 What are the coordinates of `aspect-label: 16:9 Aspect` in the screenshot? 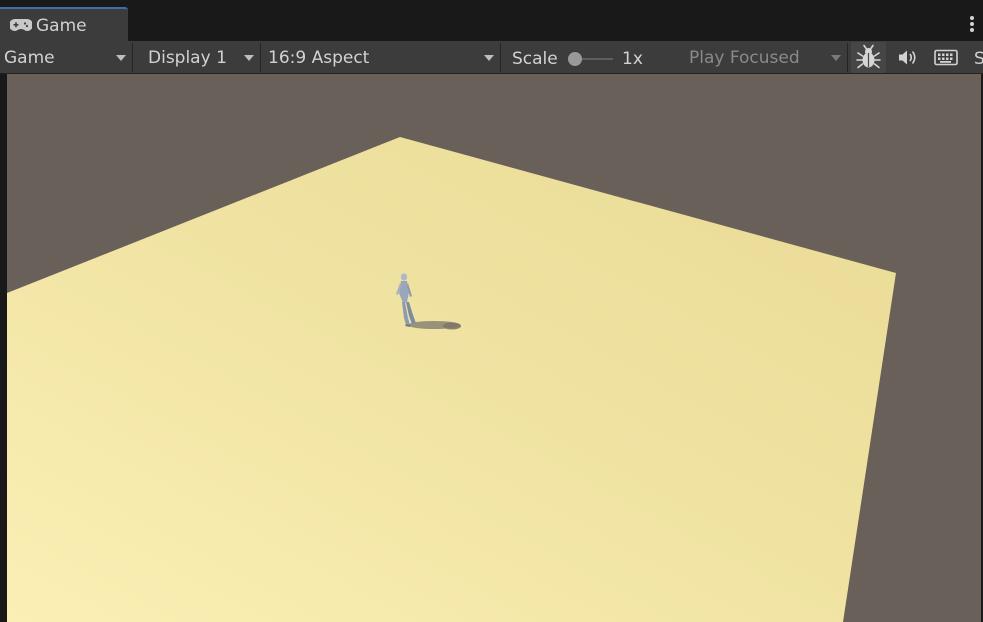 It's located at (319, 58).